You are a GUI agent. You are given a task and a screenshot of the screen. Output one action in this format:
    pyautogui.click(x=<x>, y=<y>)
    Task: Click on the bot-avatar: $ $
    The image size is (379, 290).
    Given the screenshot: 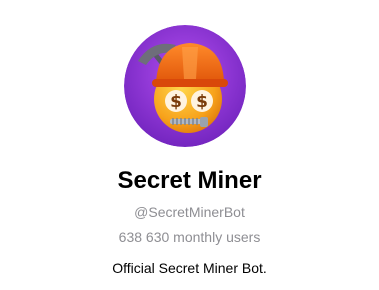 What is the action you would take?
    pyautogui.click(x=185, y=86)
    